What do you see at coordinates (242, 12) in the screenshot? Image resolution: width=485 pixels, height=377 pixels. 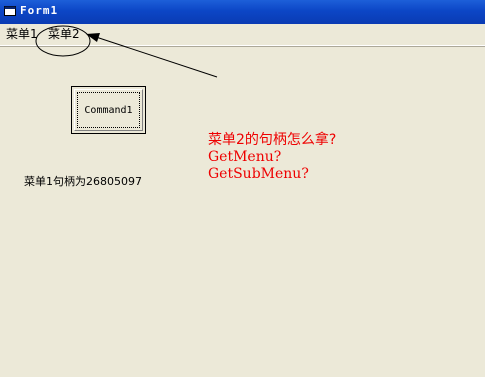 I see `window-titlebar: Form1` at bounding box center [242, 12].